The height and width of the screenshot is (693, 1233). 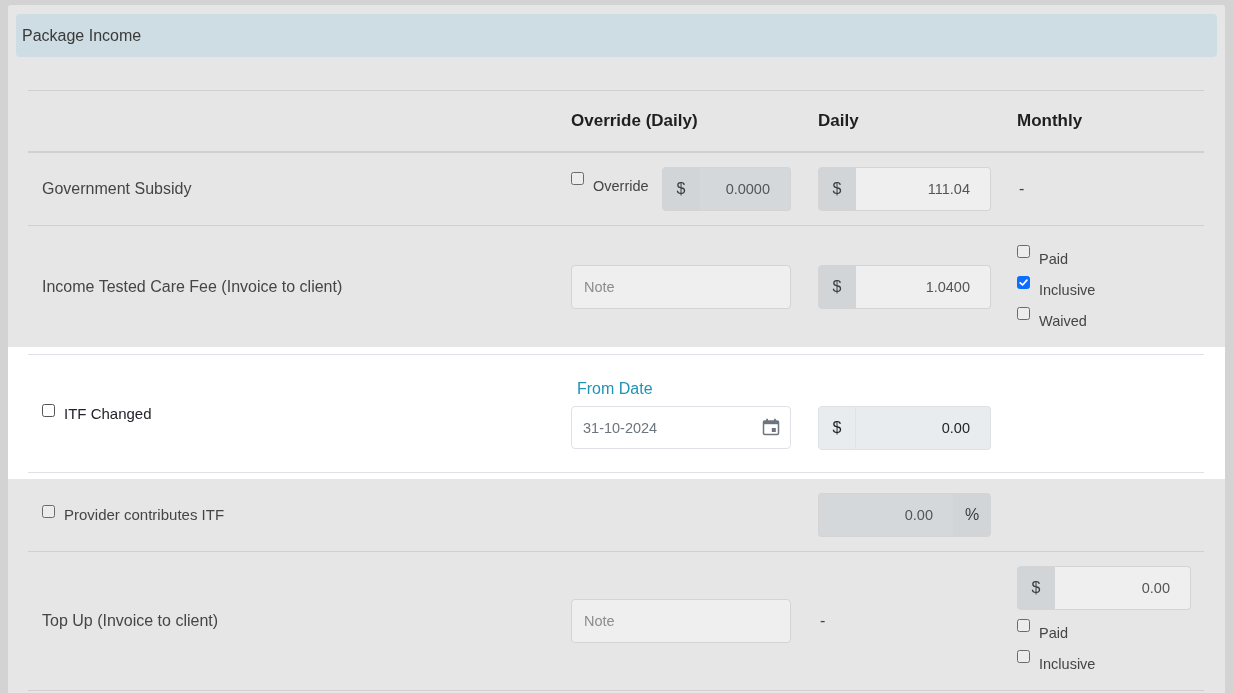 I want to click on column-header: Override (Daily), so click(x=635, y=121).